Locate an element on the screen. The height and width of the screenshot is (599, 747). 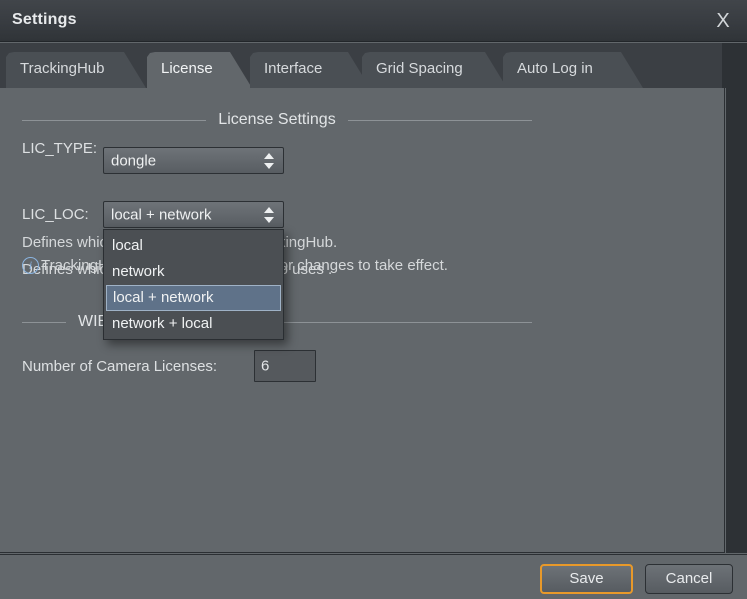
camera-licenses-value: 6 is located at coordinates (265, 366).